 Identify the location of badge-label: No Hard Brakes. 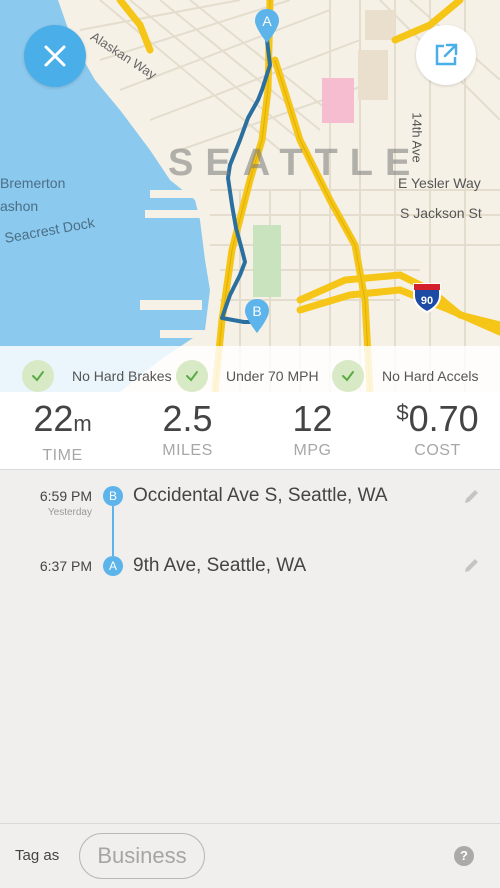
(122, 376).